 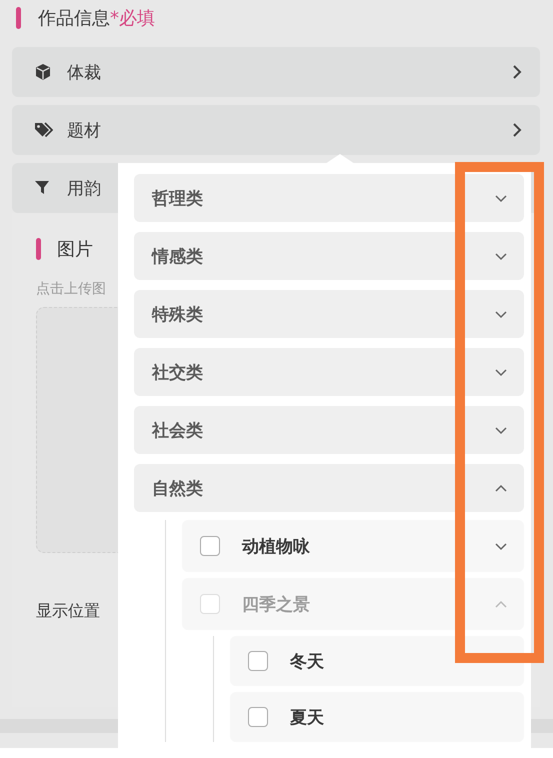 I want to click on checkbox, so click(x=210, y=546).